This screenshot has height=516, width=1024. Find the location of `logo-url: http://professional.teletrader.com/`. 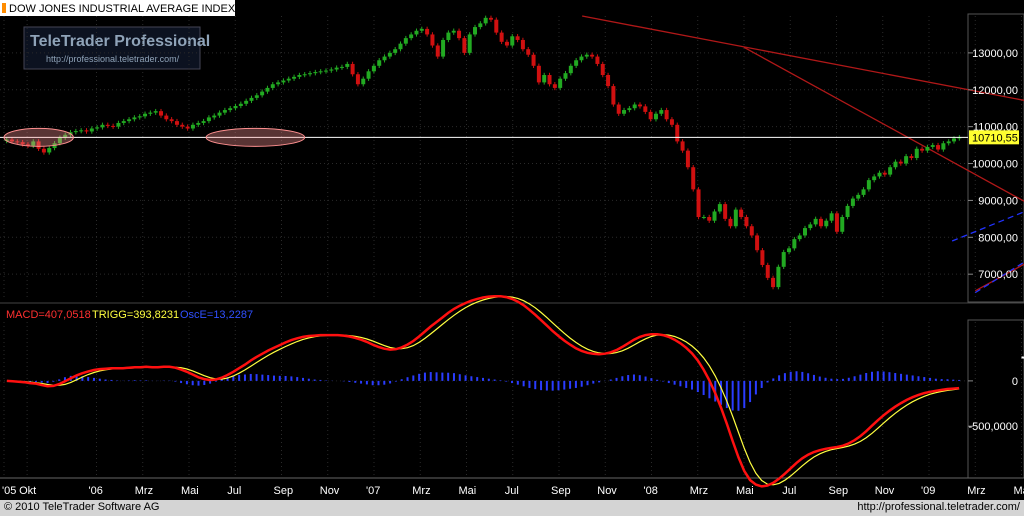

logo-url: http://professional.teletrader.com/ is located at coordinates (113, 59).